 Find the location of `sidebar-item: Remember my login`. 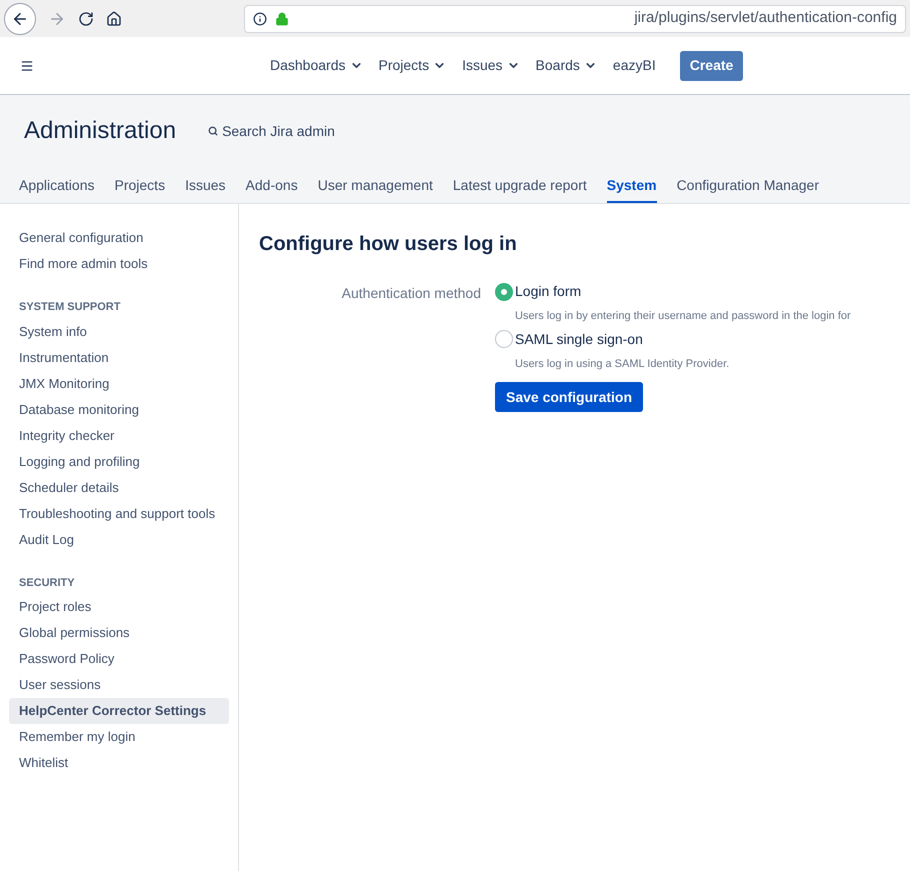

sidebar-item: Remember my login is located at coordinates (119, 737).